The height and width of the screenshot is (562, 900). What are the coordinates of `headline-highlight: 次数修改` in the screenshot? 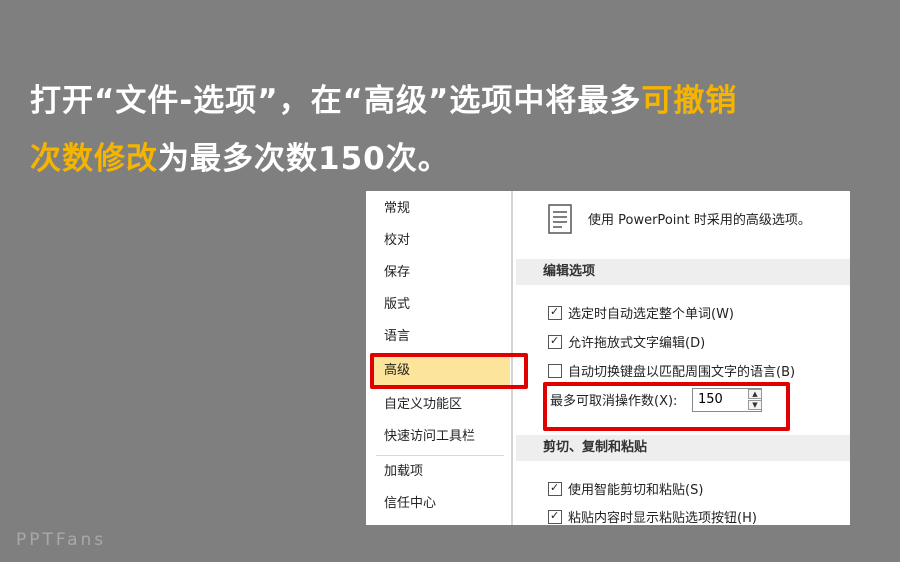 It's located at (94, 159).